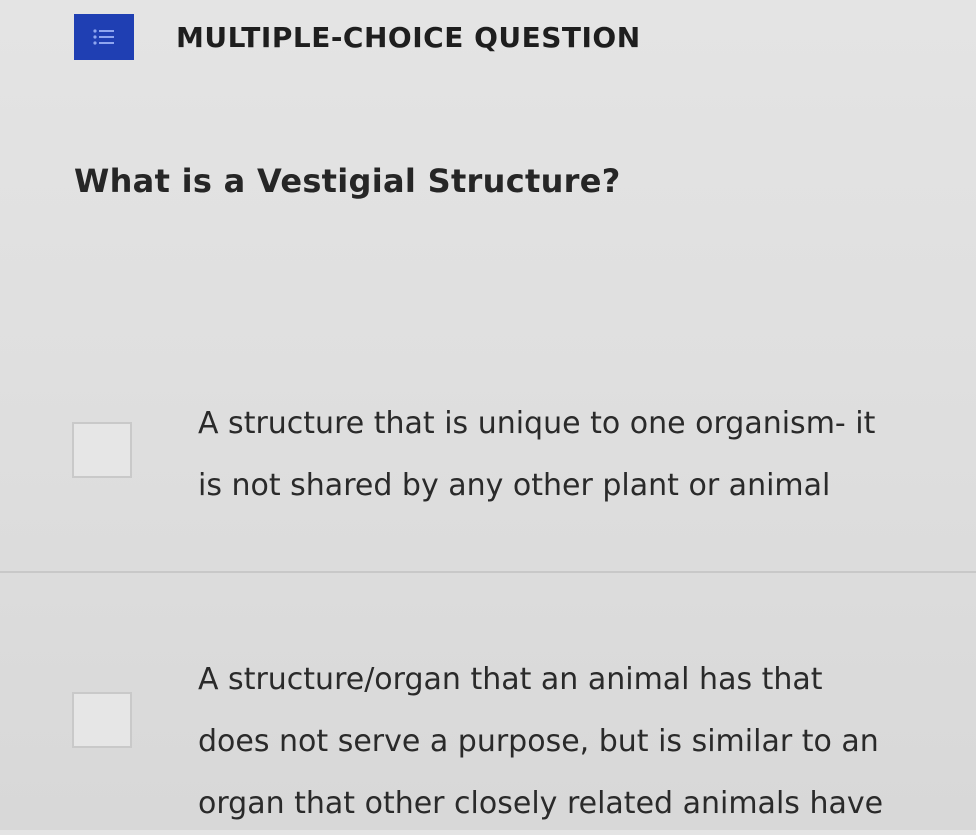 This screenshot has width=976, height=835. What do you see at coordinates (347, 181) in the screenshot?
I see `question-text: What is a Vestigial Structure?` at bounding box center [347, 181].